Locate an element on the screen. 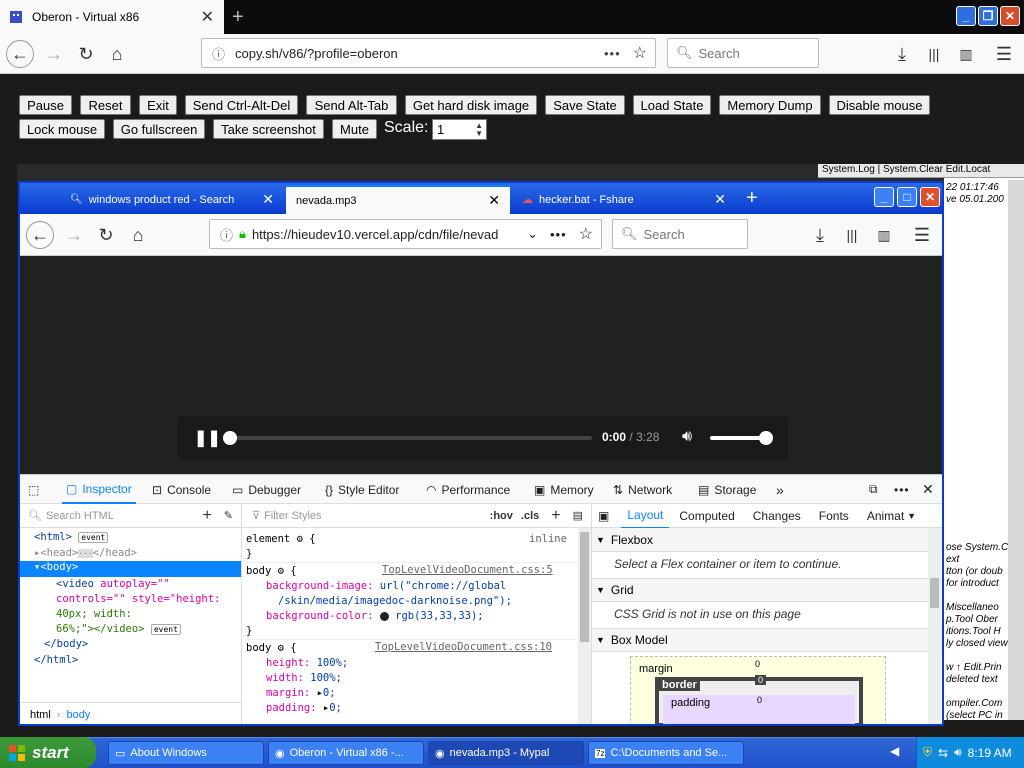 The width and height of the screenshot is (1024, 768). scale-spinner-icon: ▲ ▼ is located at coordinates (479, 129).